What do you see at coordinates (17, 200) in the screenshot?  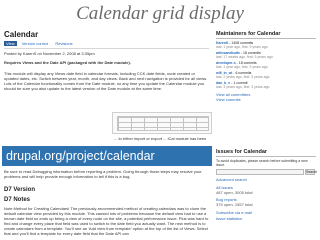 I see `d7-notes-heading: D7 Notes` at bounding box center [17, 200].